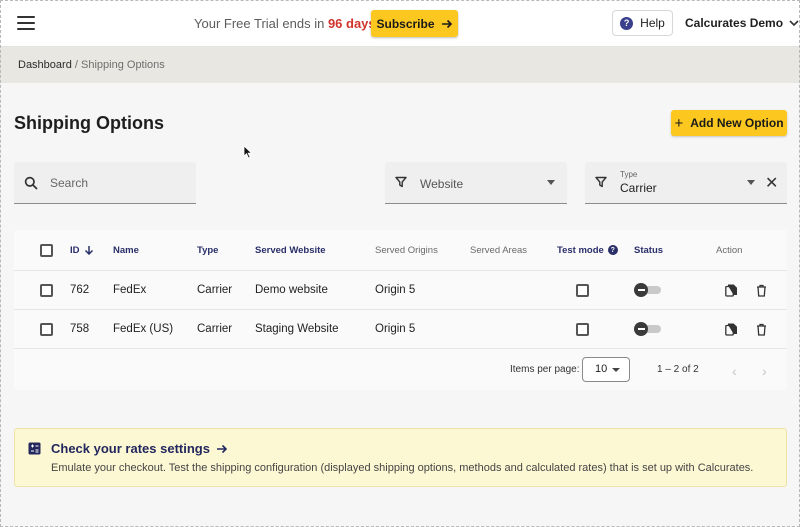 The width and height of the screenshot is (800, 527). Describe the element at coordinates (126, 250) in the screenshot. I see `column-name: Name` at that location.